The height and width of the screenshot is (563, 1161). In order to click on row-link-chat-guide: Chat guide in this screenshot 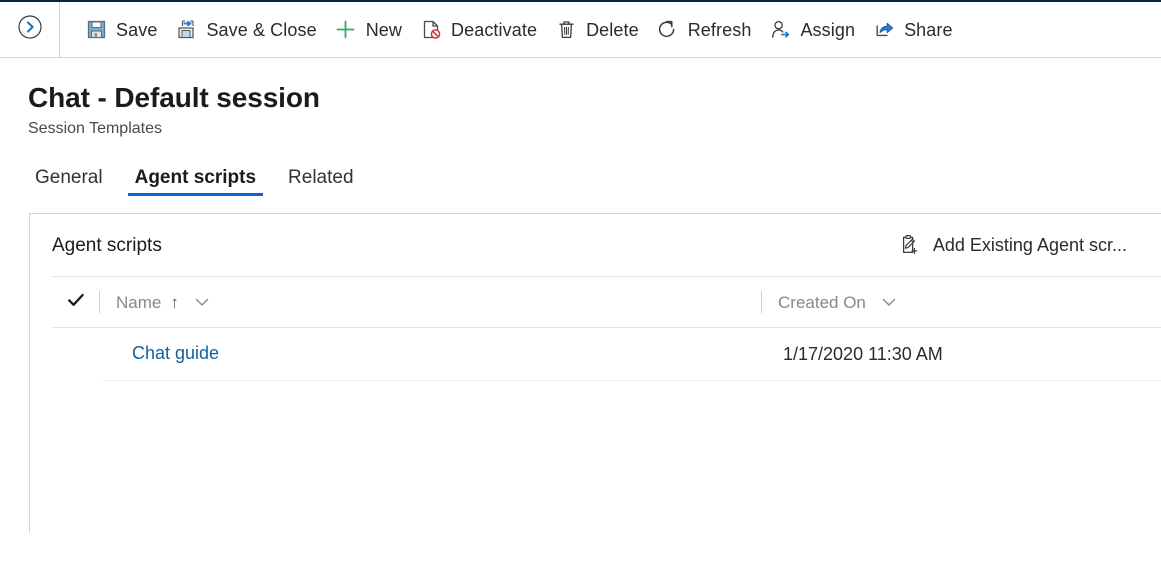, I will do `click(175, 353)`.